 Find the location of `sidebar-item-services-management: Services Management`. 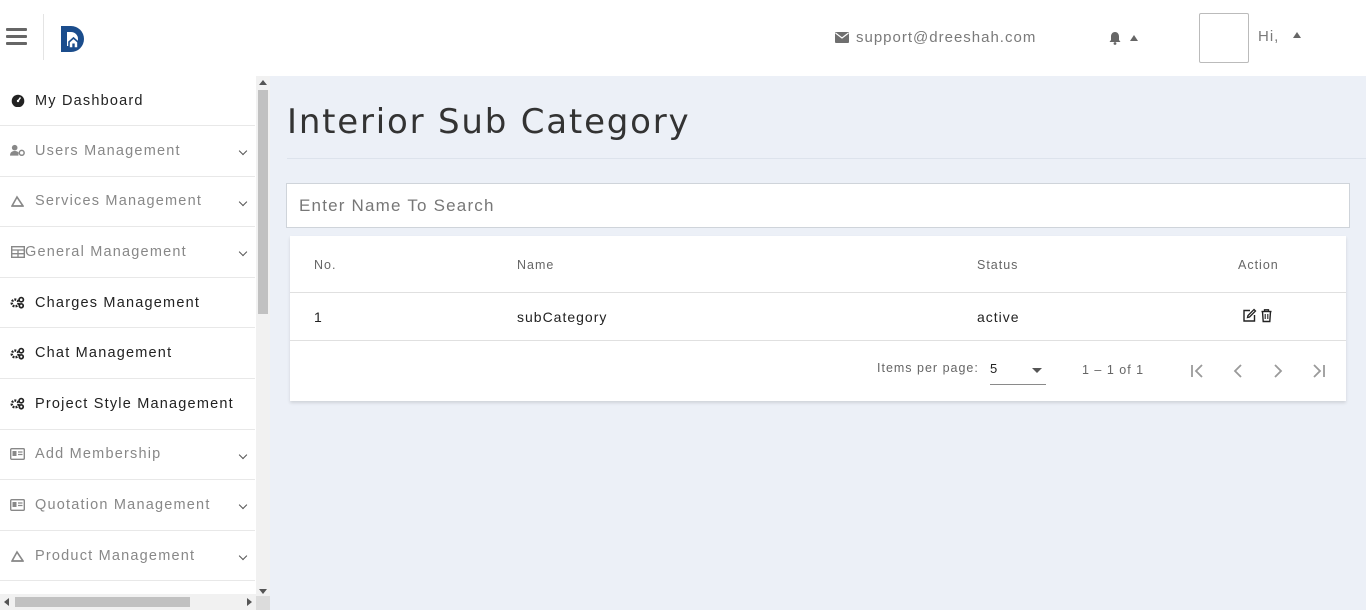

sidebar-item-services-management: Services Management is located at coordinates (127, 202).